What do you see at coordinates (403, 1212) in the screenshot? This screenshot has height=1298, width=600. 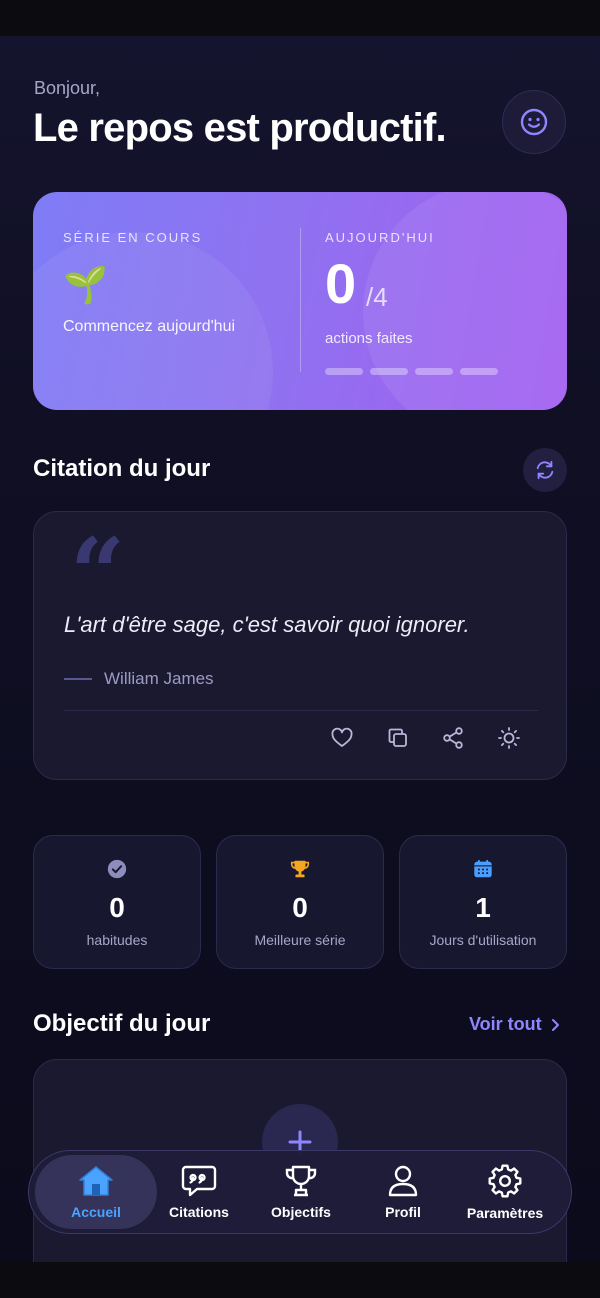 I see `nav-label: Profil` at bounding box center [403, 1212].